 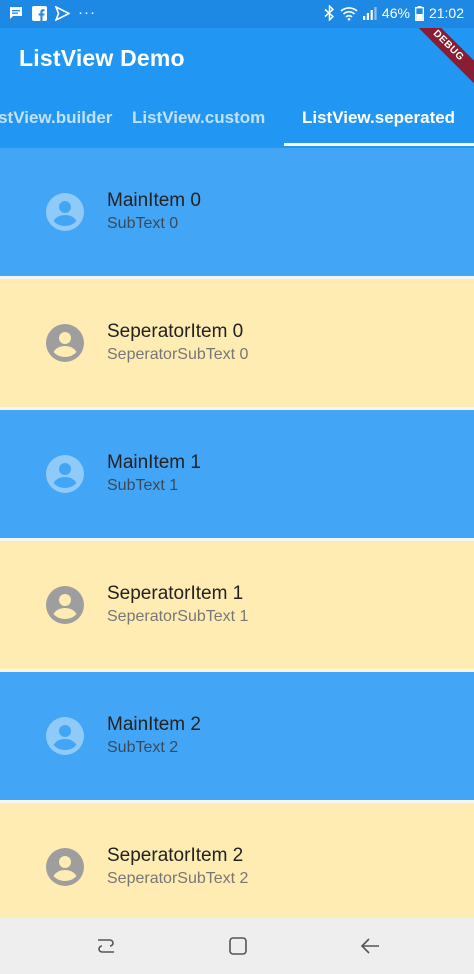 I want to click on list-item-subtitle: SeperatorSubText 2, so click(x=178, y=878).